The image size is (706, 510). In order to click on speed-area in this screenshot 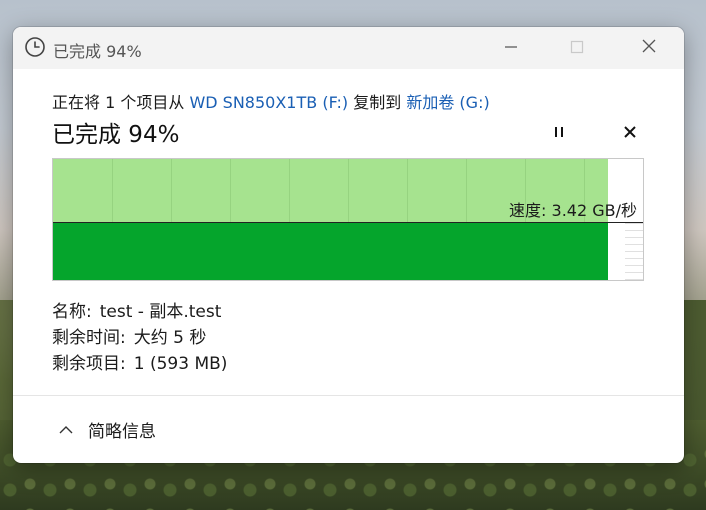, I will do `click(330, 251)`.